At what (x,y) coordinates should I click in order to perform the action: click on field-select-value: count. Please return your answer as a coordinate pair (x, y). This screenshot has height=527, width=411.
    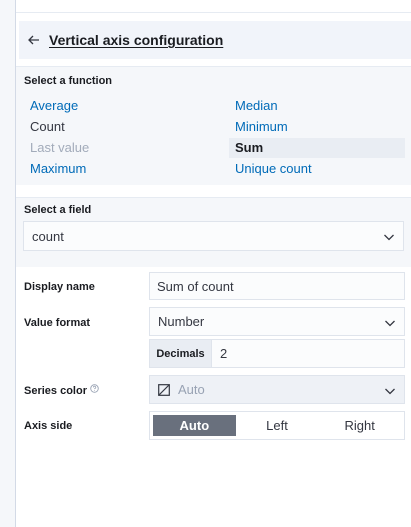
    Looking at the image, I should click on (48, 236).